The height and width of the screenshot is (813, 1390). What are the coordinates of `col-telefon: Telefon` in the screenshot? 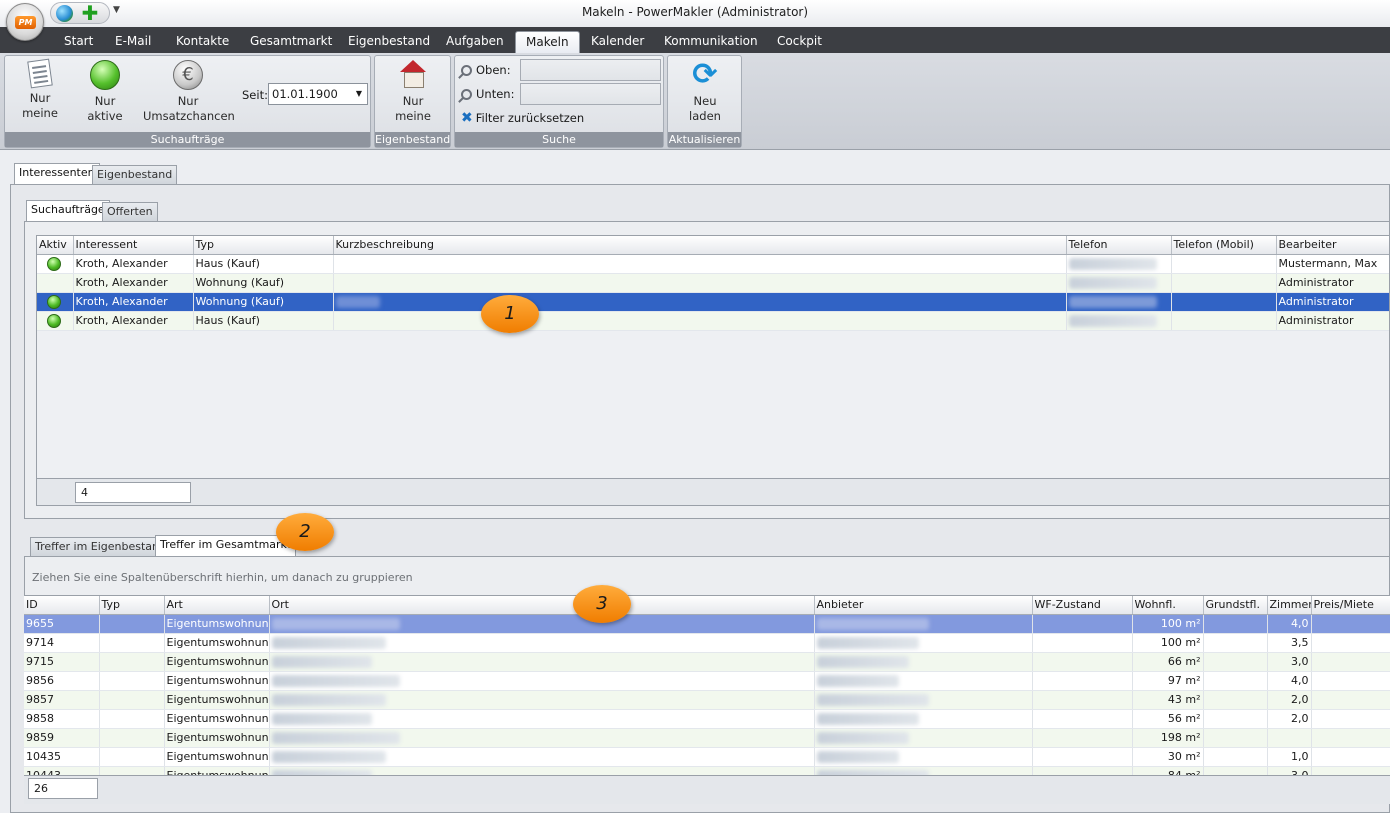 It's located at (1119, 245).